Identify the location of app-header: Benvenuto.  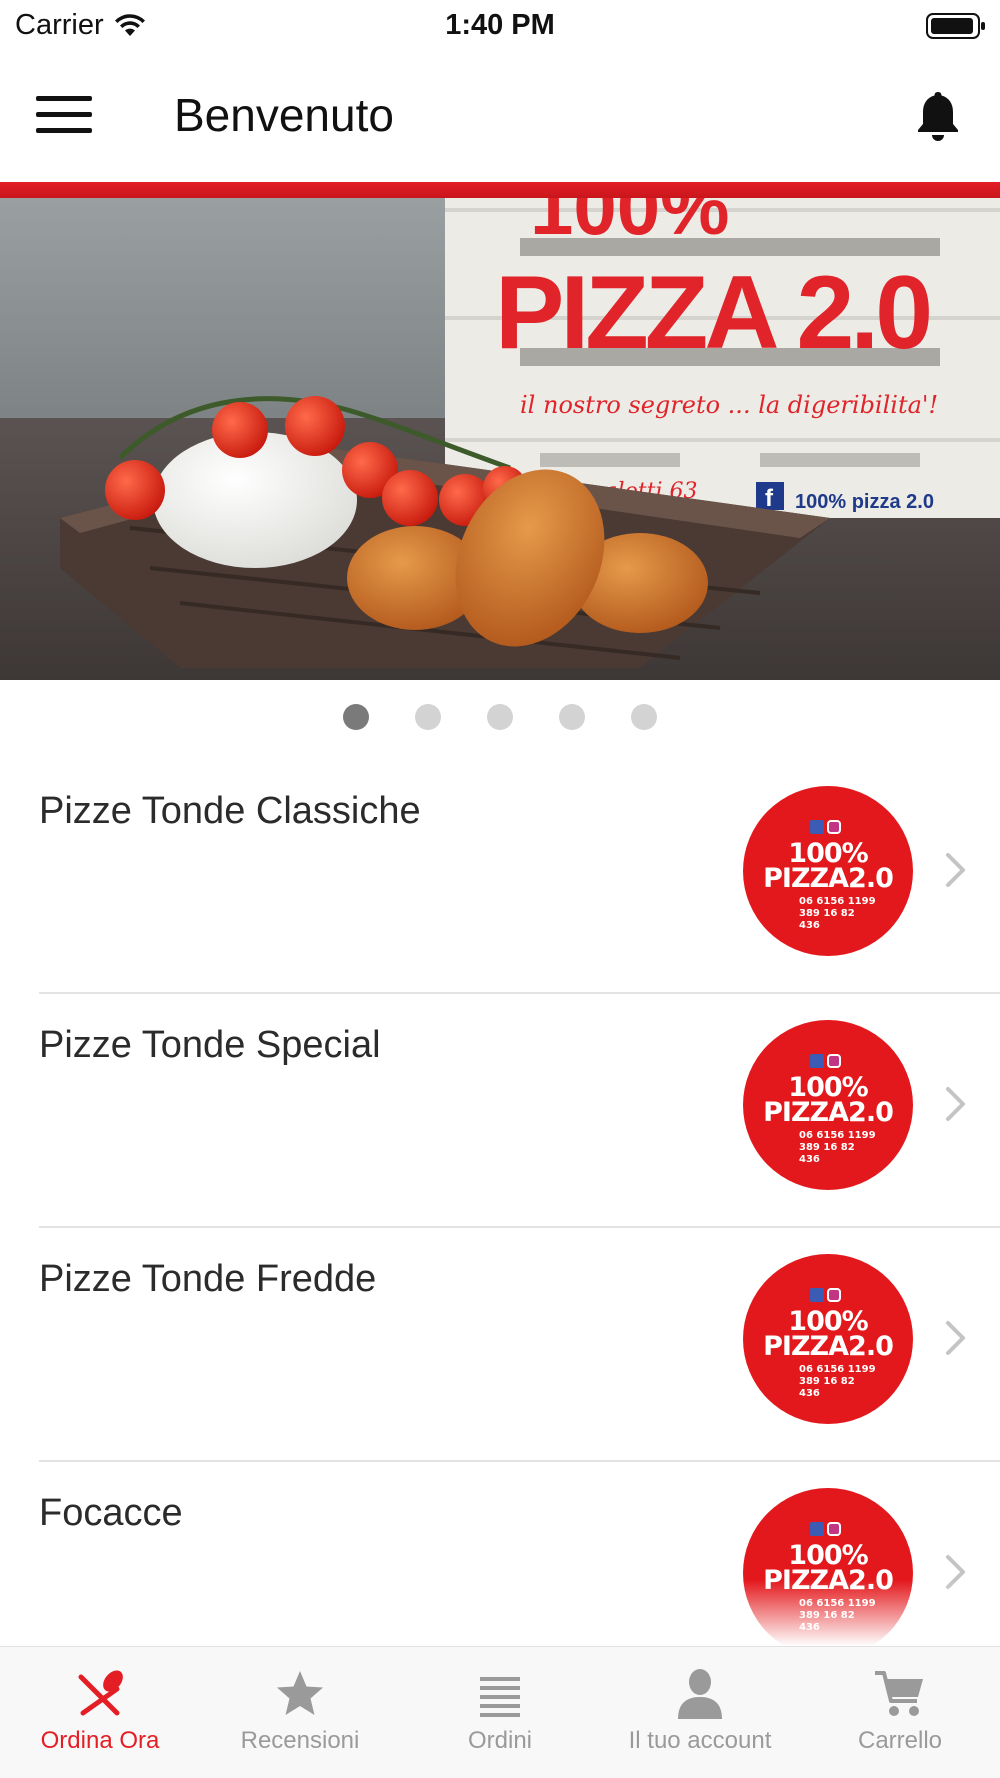
(500, 120).